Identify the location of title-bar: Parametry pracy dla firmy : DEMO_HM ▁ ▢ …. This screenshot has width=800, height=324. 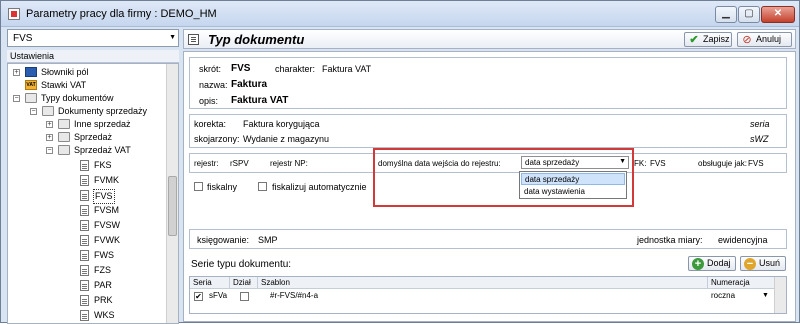
(400, 14).